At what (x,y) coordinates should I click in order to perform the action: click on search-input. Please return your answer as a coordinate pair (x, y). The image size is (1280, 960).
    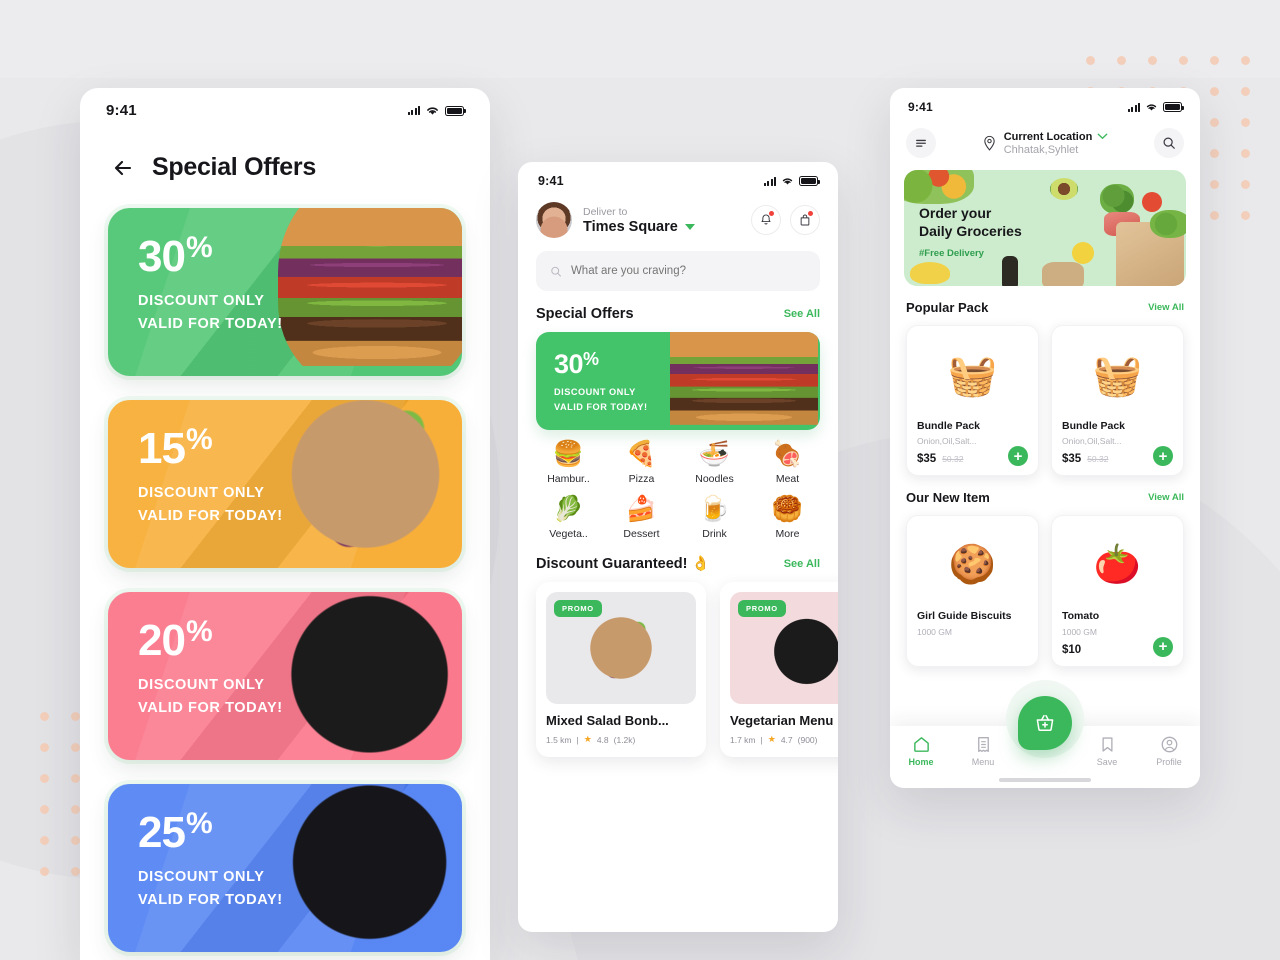
    Looking at the image, I should click on (688, 271).